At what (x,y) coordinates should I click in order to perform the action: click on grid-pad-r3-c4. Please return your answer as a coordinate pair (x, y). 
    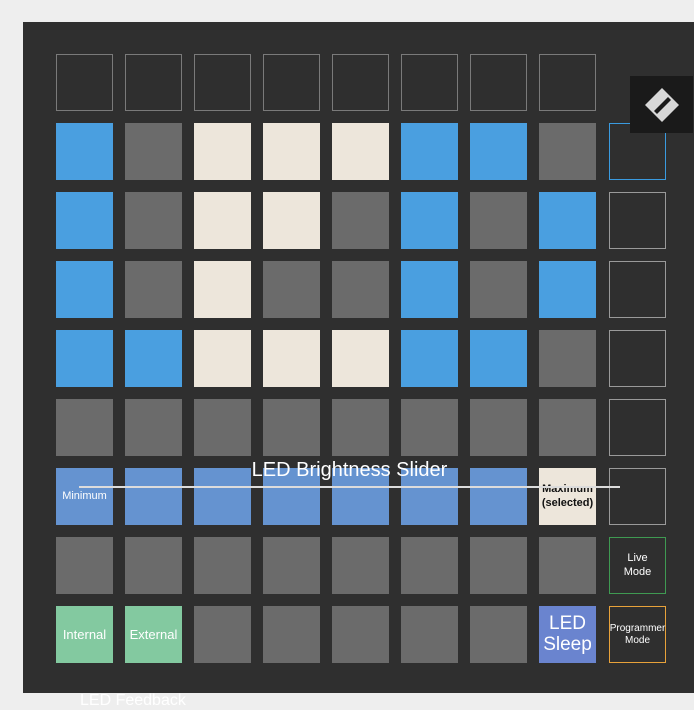
    Looking at the image, I should click on (291, 289).